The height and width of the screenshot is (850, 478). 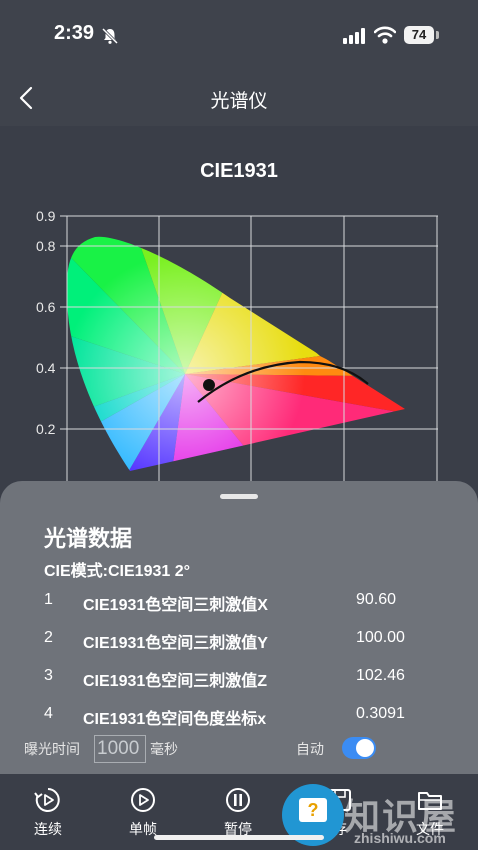 What do you see at coordinates (48, 713) in the screenshot?
I see `row-index: 4` at bounding box center [48, 713].